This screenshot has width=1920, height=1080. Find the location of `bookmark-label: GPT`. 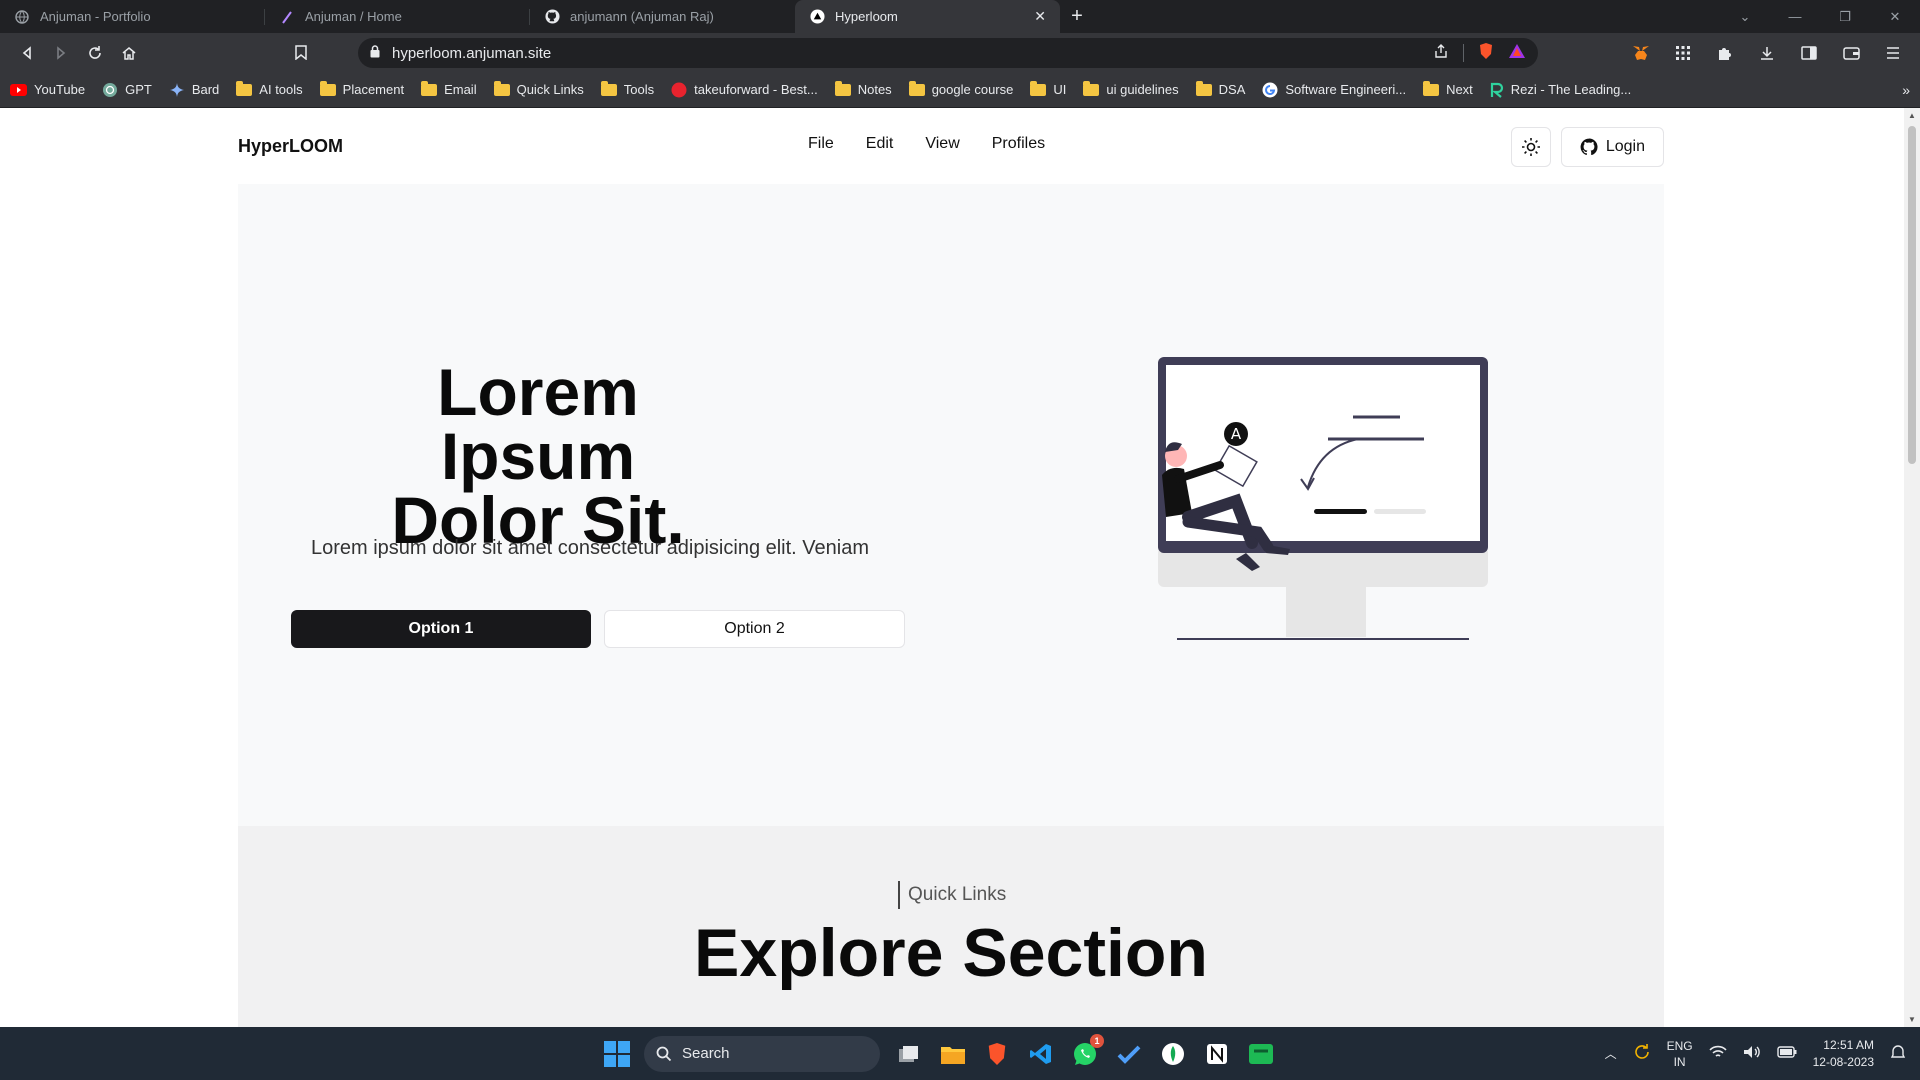

bookmark-label: GPT is located at coordinates (138, 89).